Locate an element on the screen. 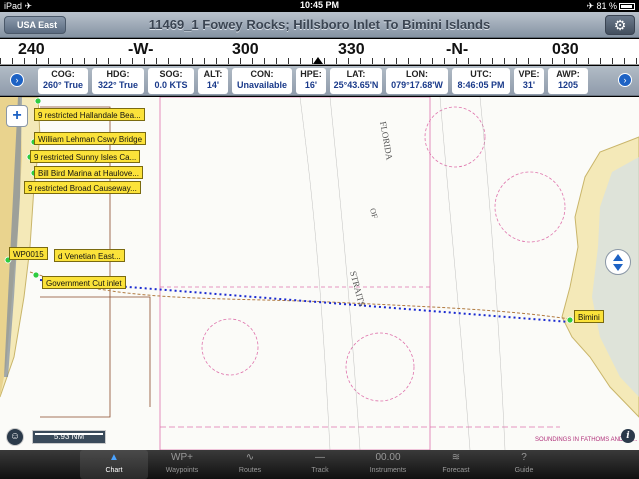 This screenshot has height=479, width=639. instrument-value: 16' is located at coordinates (311, 85).